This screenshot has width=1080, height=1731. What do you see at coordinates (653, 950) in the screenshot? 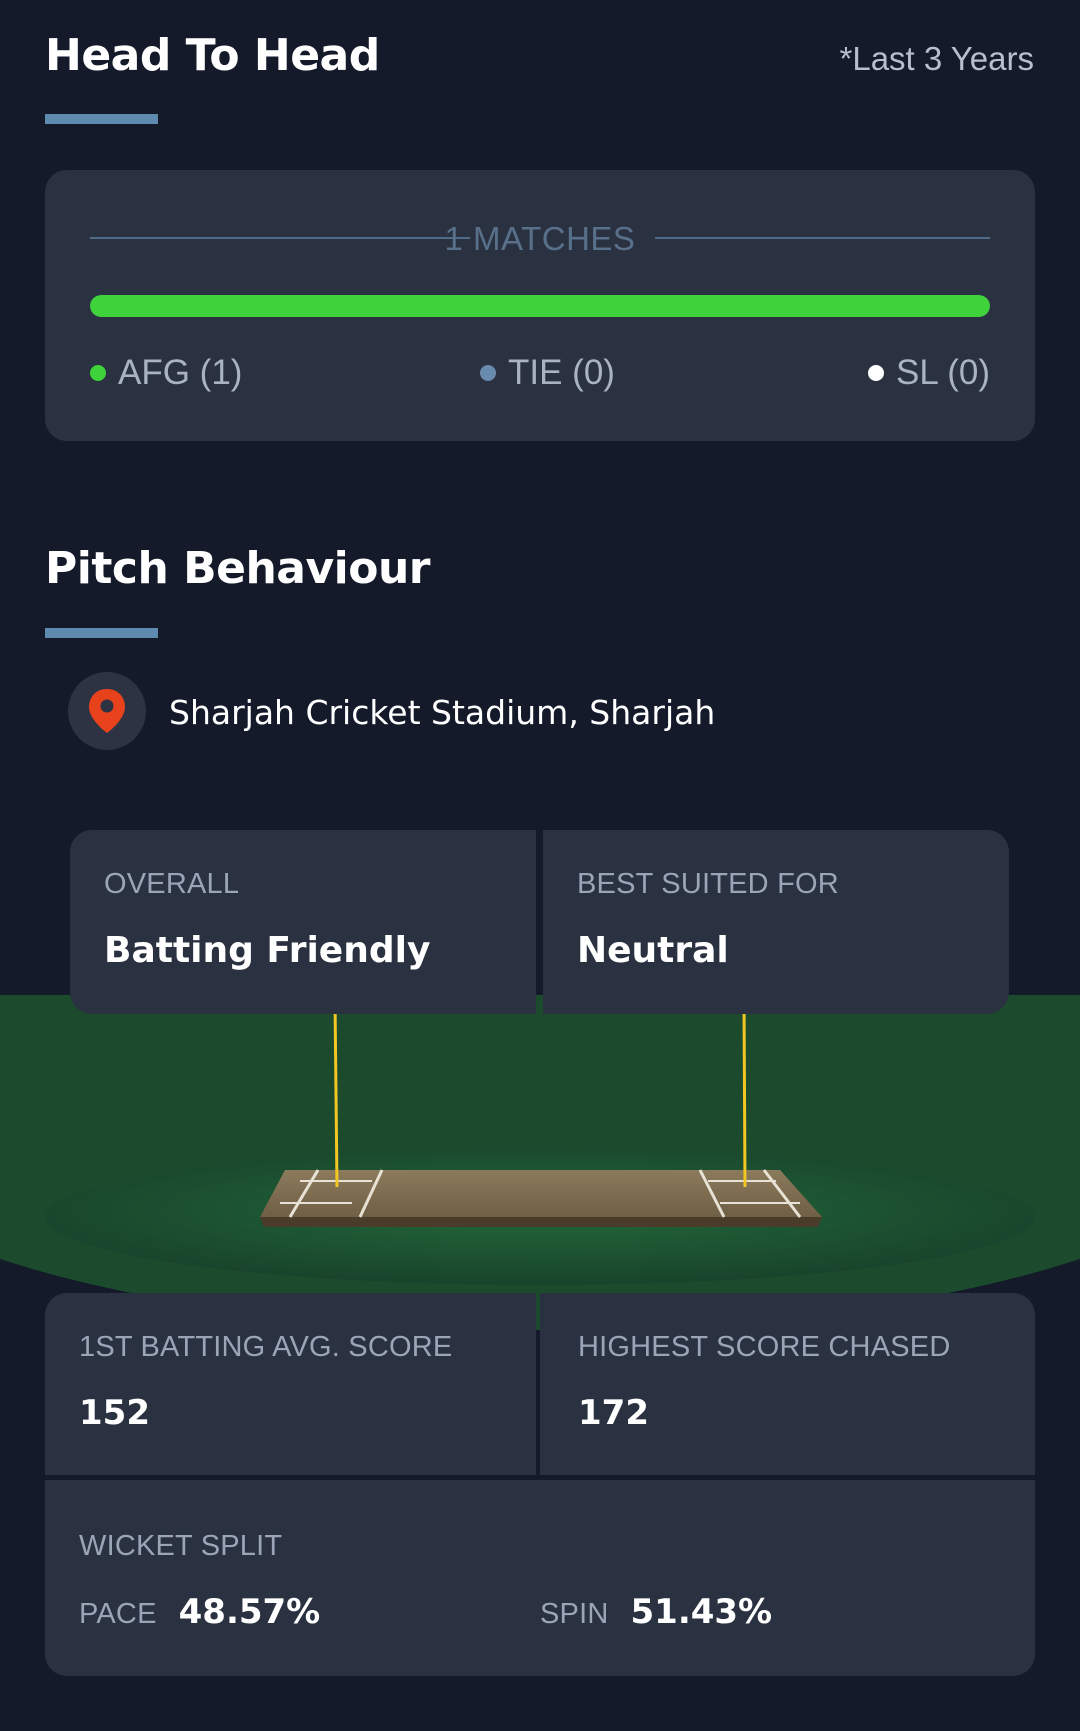
I see `best-suited-value: Neutral` at bounding box center [653, 950].